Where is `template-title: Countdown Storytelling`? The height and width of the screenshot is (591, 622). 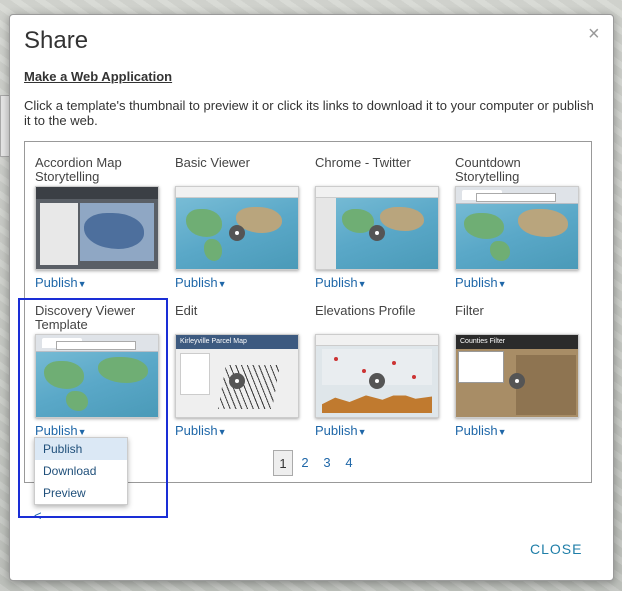 template-title: Countdown Storytelling is located at coordinates (488, 169).